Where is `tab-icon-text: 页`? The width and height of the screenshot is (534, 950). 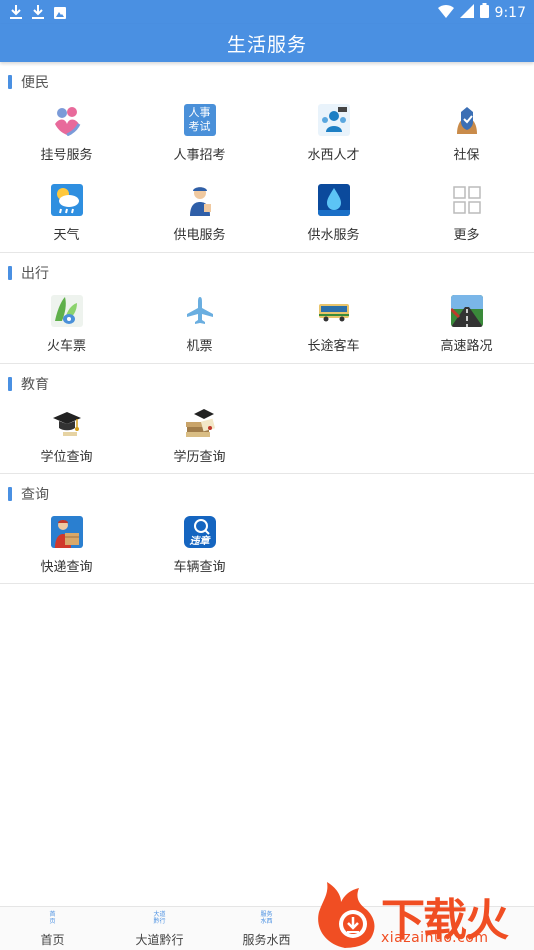
tab-icon-text: 页 is located at coordinates (52, 921).